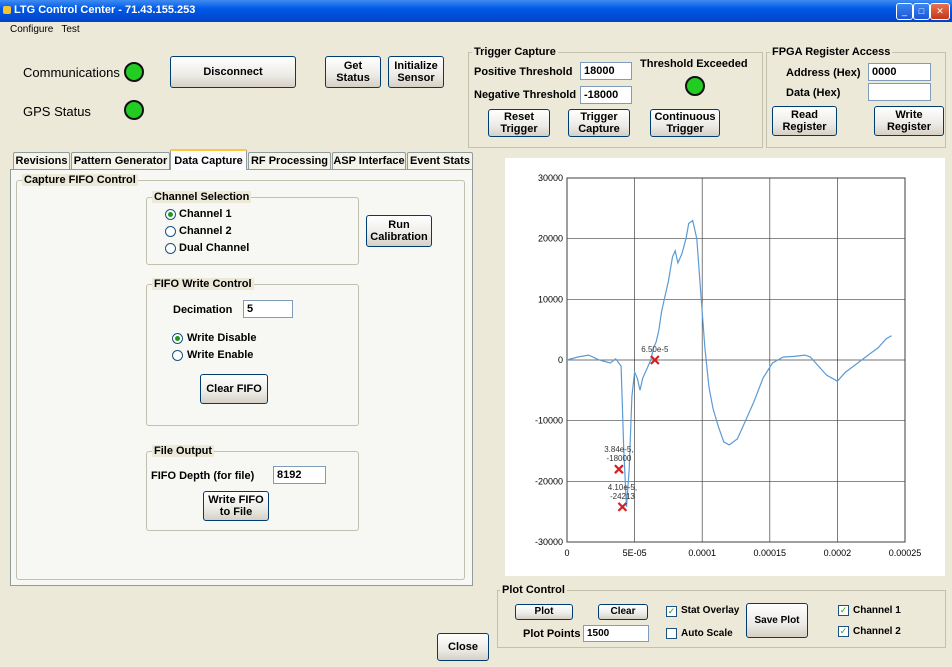 The image size is (952, 667). I want to click on threshold-exceeded-led, so click(695, 86).